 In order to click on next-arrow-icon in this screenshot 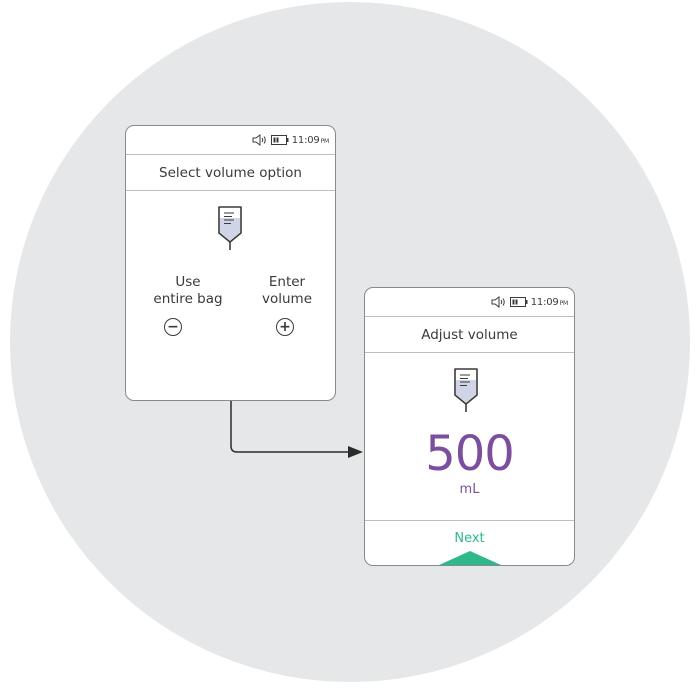, I will do `click(470, 558)`.